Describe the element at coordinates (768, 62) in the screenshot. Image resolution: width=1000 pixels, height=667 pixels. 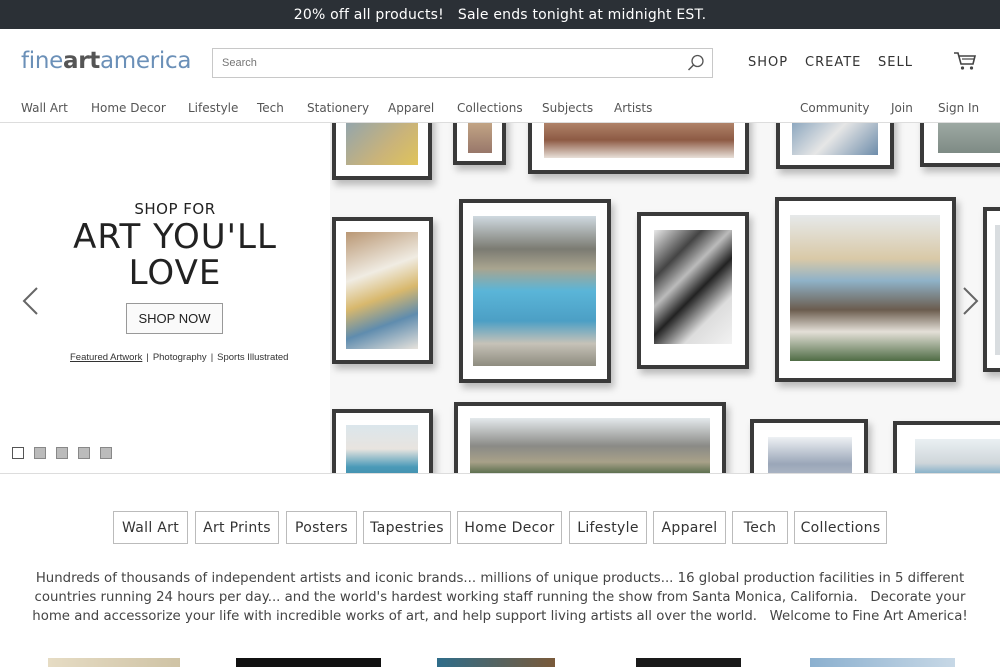
I see `nav-shop: SHOP` at that location.